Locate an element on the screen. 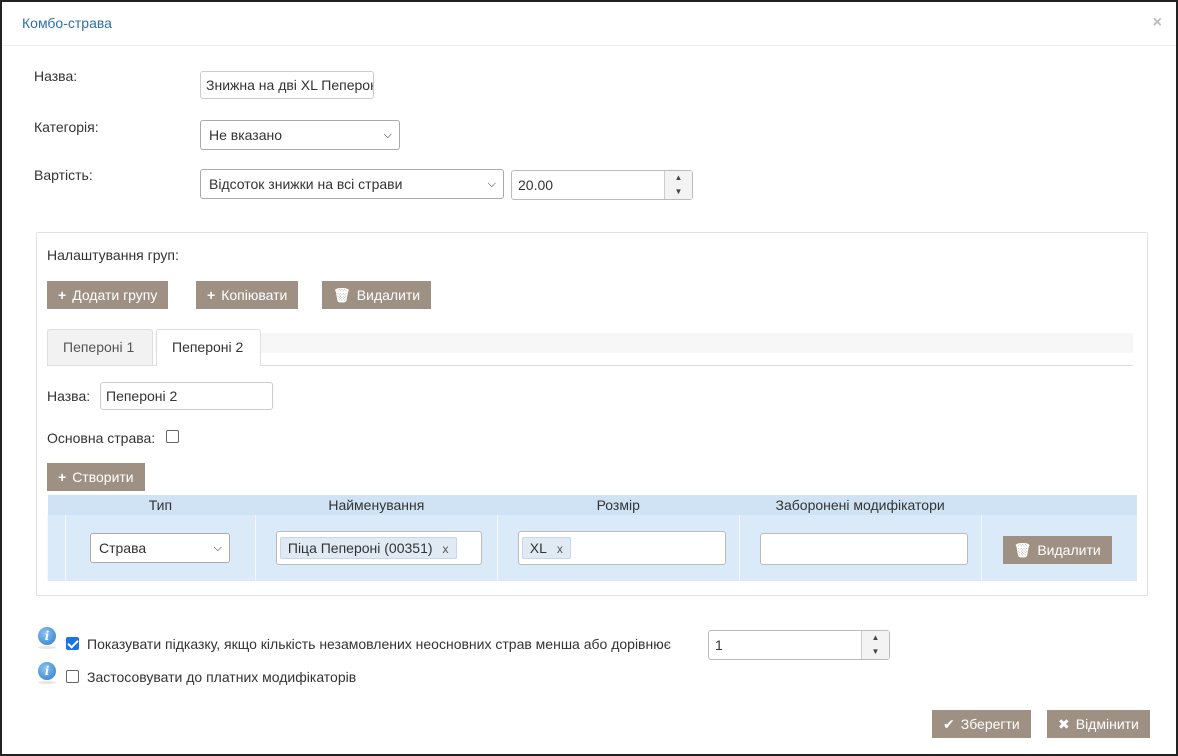 The width and height of the screenshot is (1178, 756). copy-group-label: Копіювати is located at coordinates (254, 295).